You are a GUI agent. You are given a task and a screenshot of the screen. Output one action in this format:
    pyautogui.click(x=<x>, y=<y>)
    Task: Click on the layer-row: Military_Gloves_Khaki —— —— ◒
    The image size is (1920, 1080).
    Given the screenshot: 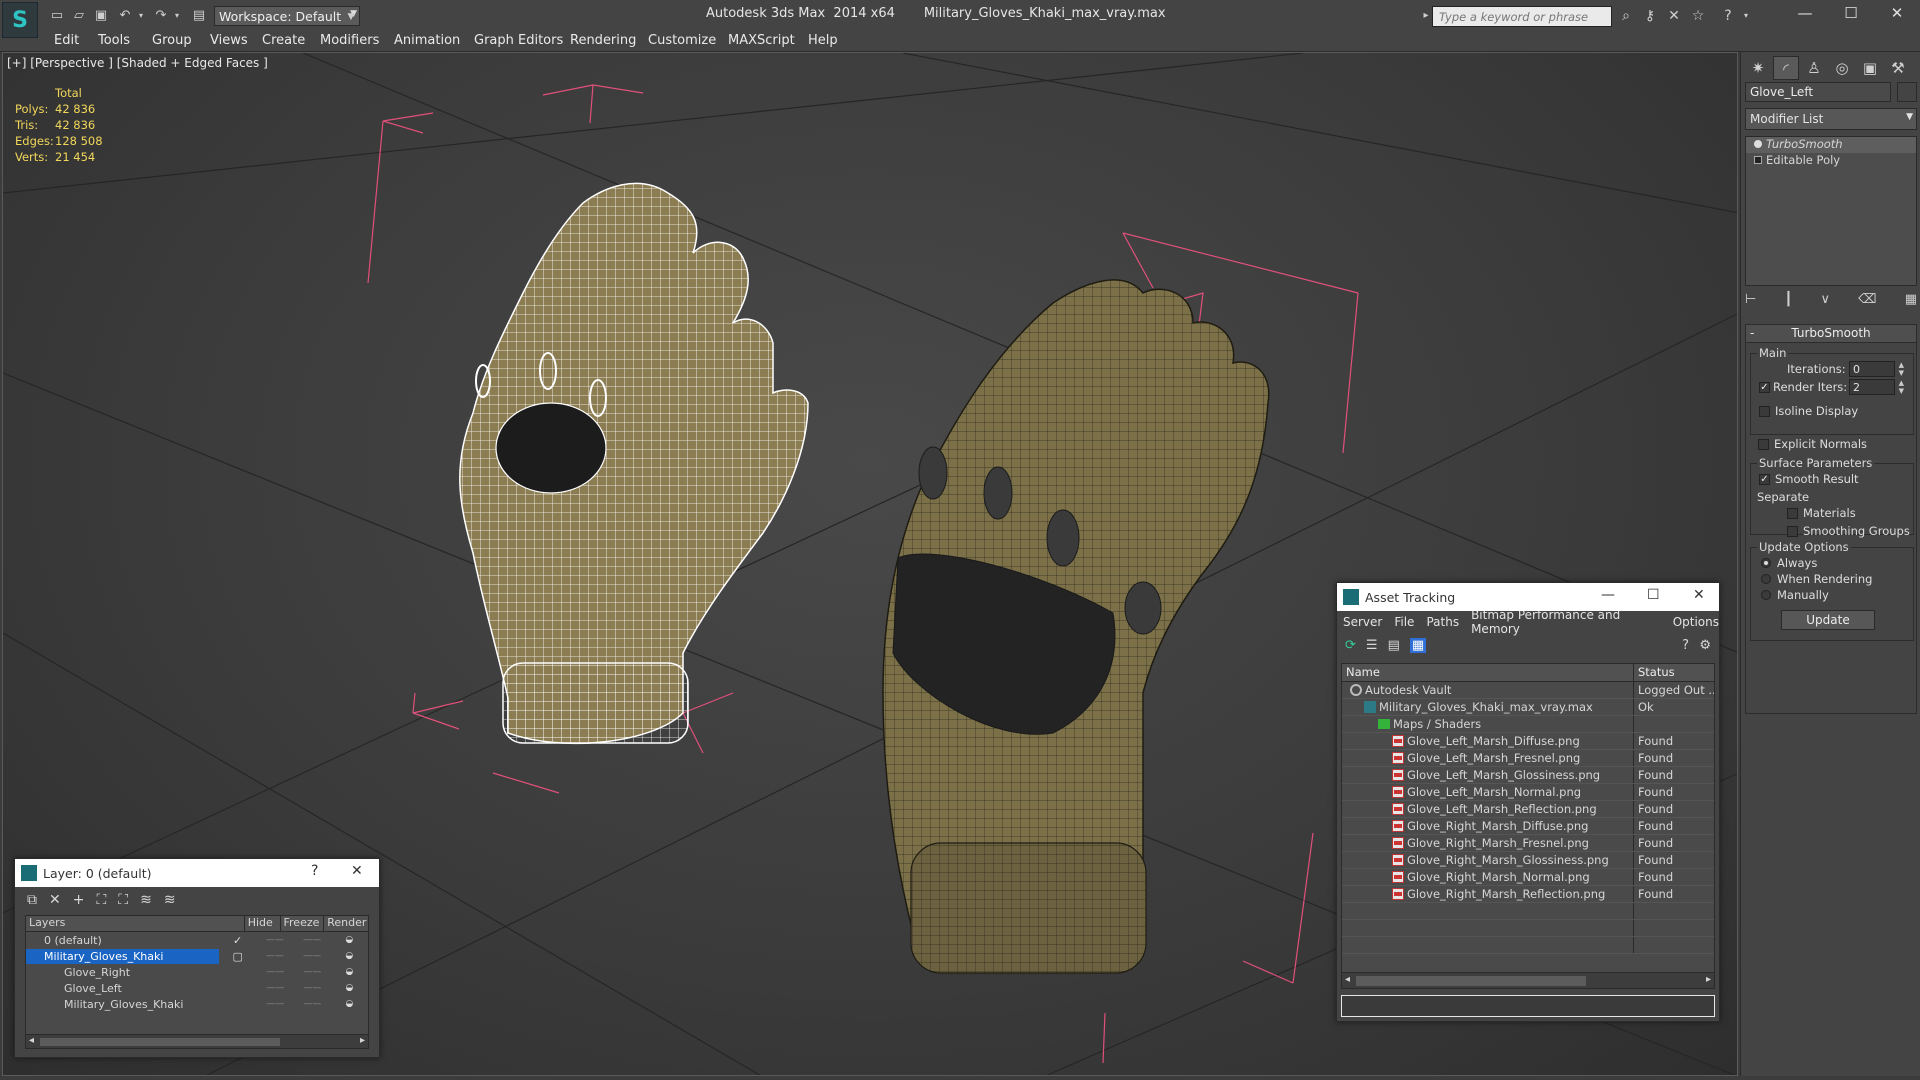 What is the action you would take?
    pyautogui.click(x=197, y=1004)
    